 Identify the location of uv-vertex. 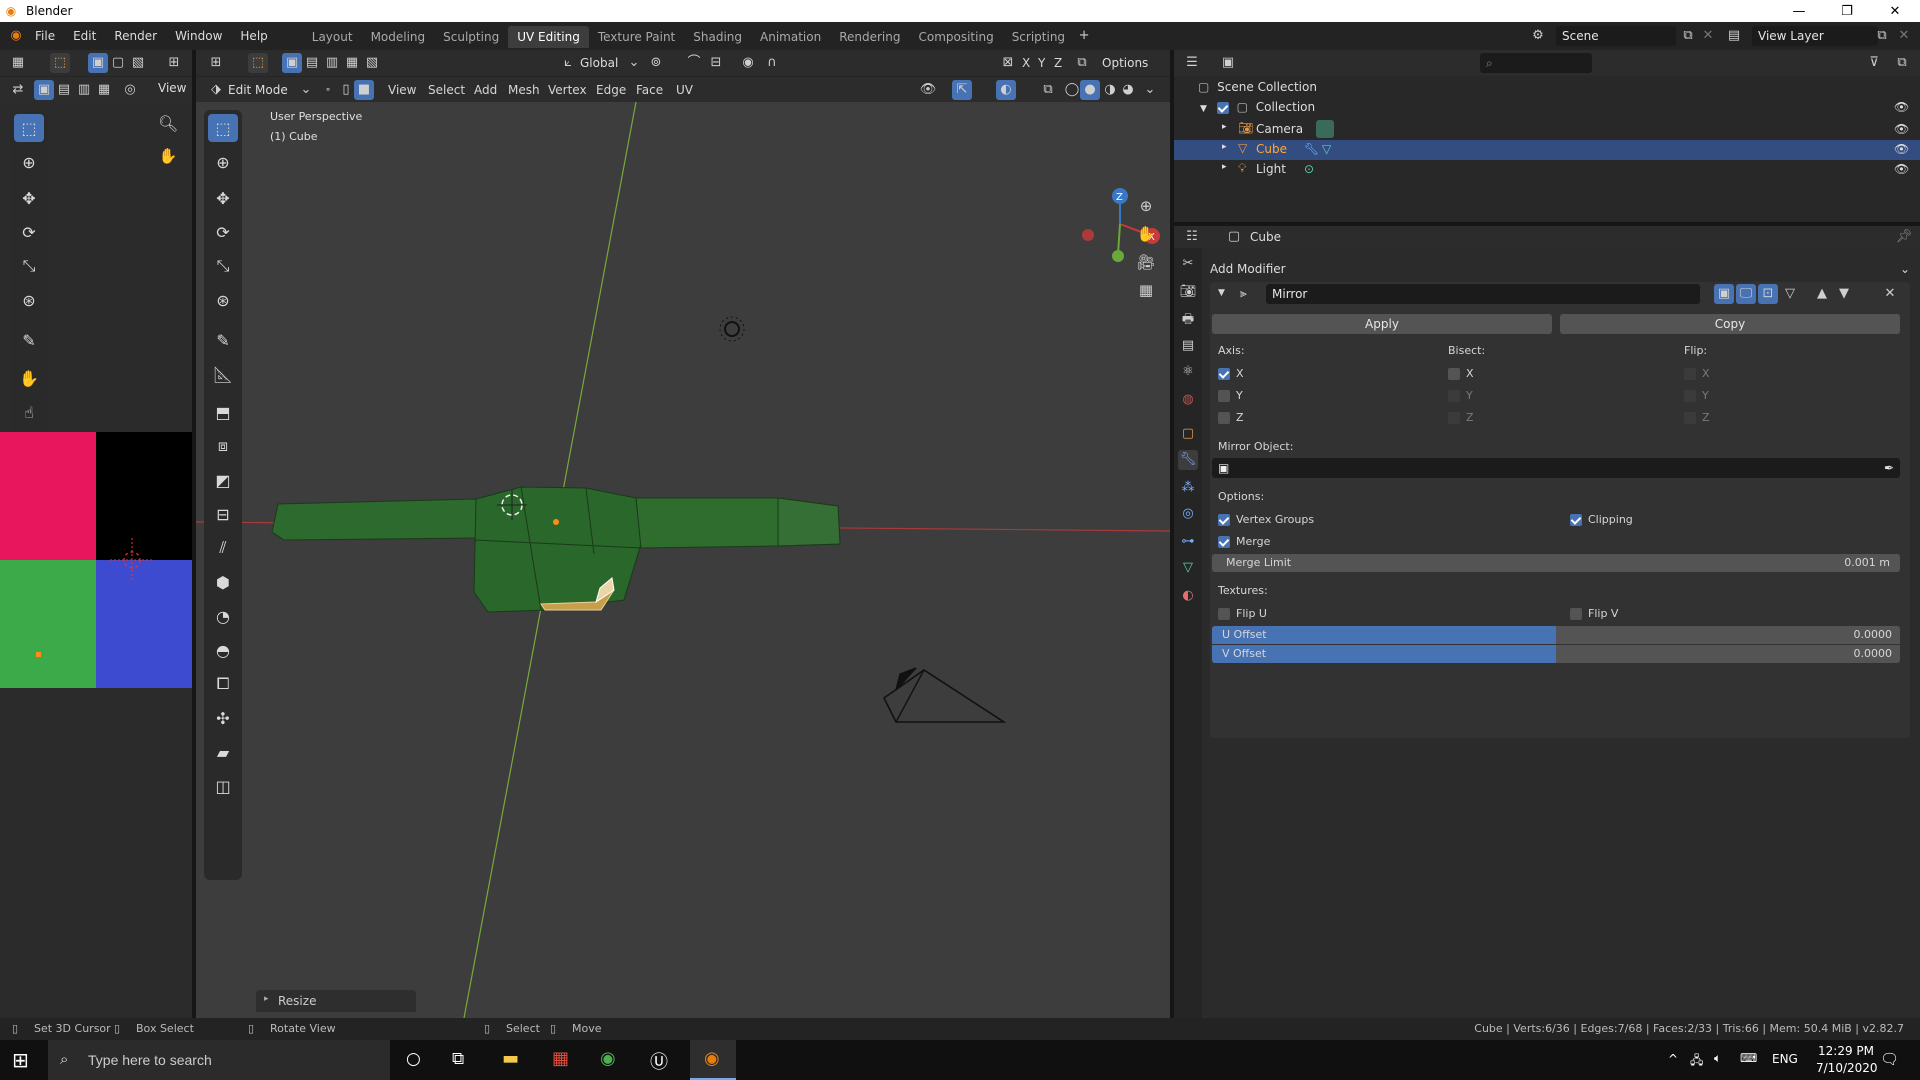
(38, 654).